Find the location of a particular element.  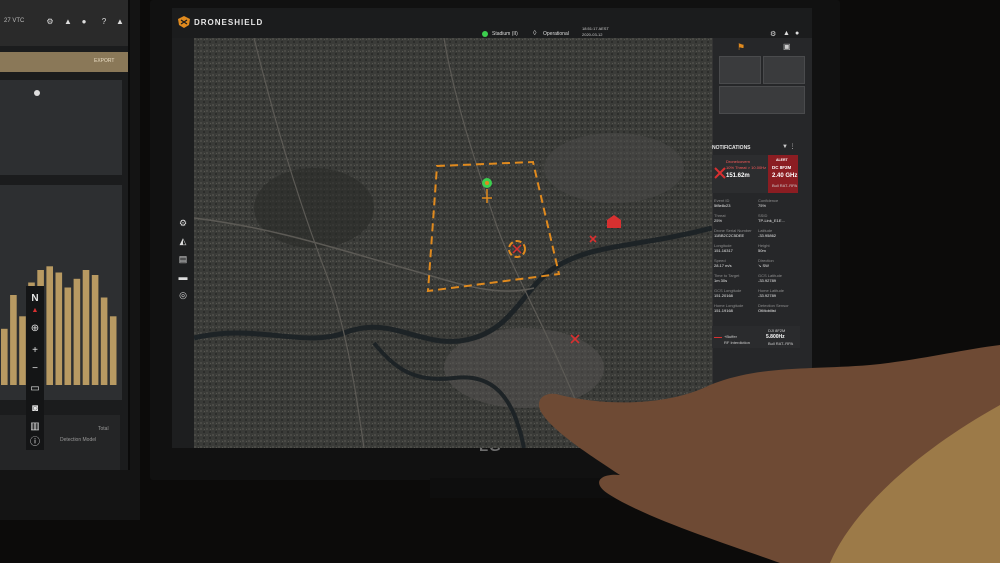

detail-field: Height 50m is located at coordinates (764, 248).